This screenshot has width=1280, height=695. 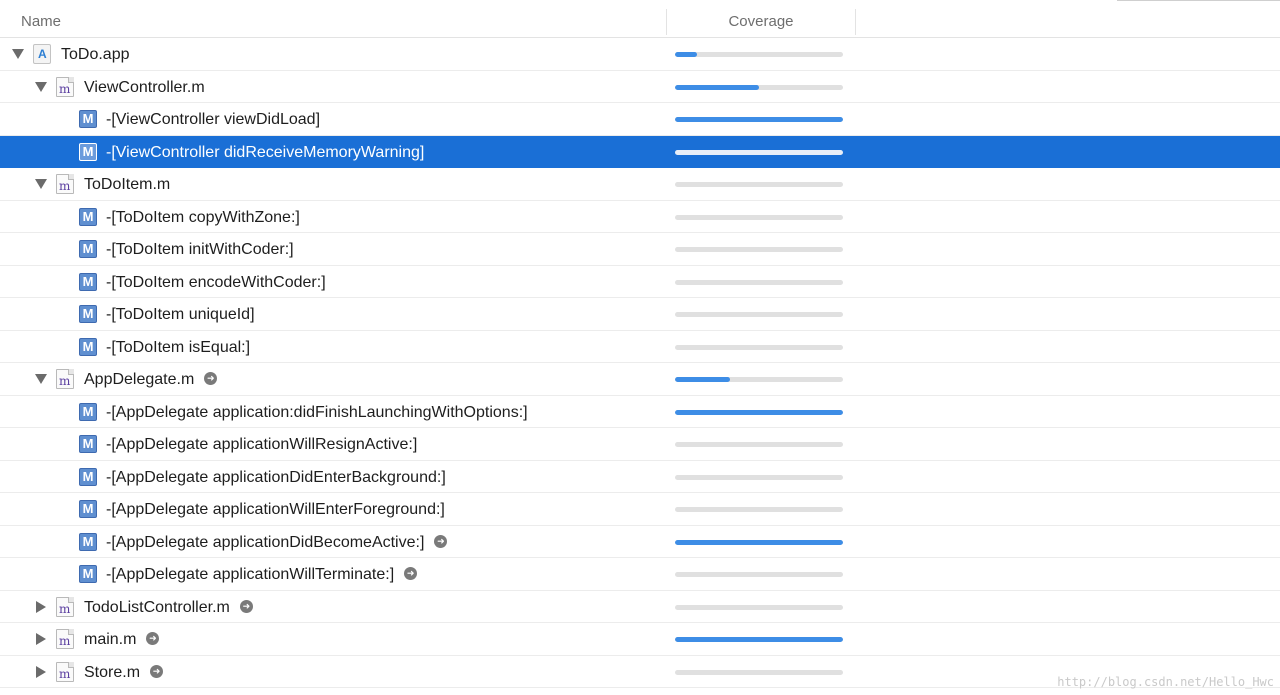 I want to click on row-label: AppDelegate.m ➜, so click(x=151, y=379).